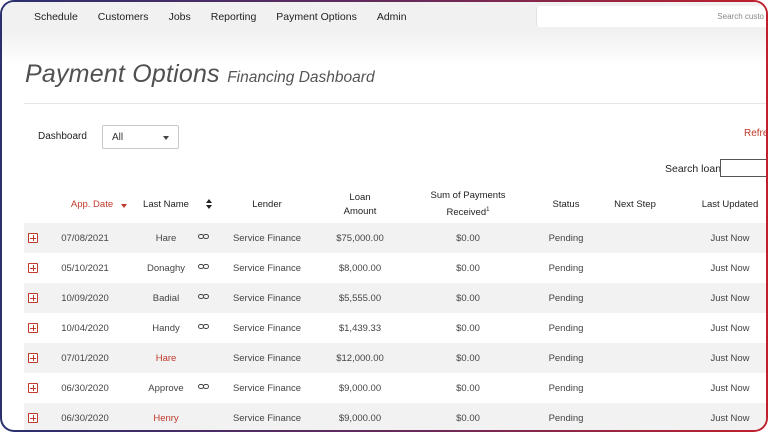 This screenshot has width=768, height=432. What do you see at coordinates (56, 17) in the screenshot?
I see `nav-schedule: Schedule` at bounding box center [56, 17].